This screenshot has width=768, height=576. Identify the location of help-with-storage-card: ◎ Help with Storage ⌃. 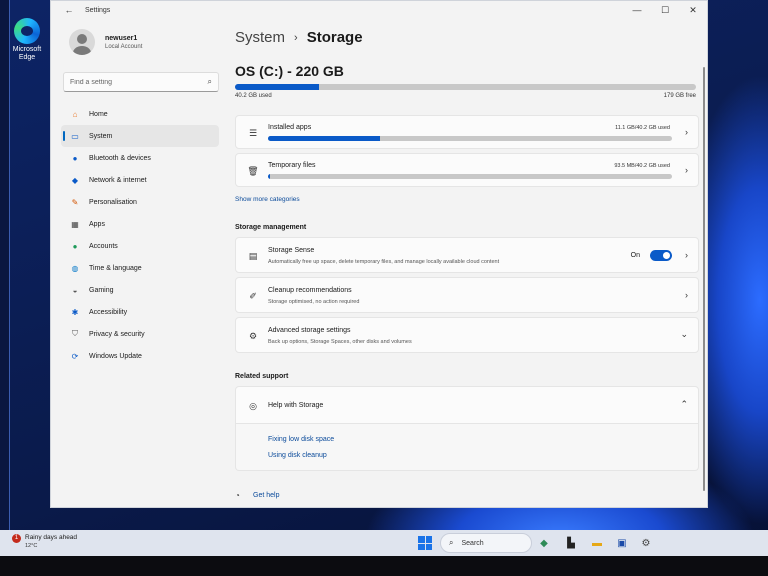
(467, 405).